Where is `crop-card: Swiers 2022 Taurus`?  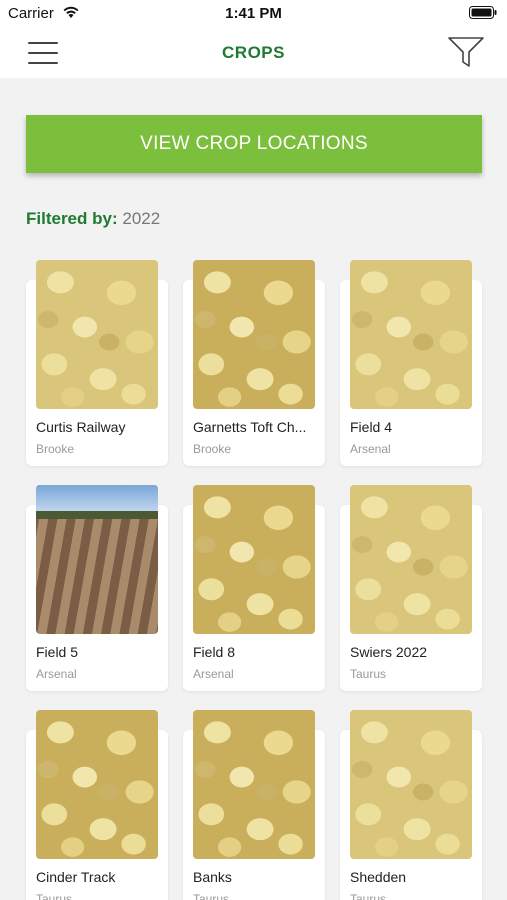
crop-card: Swiers 2022 Taurus is located at coordinates (411, 588).